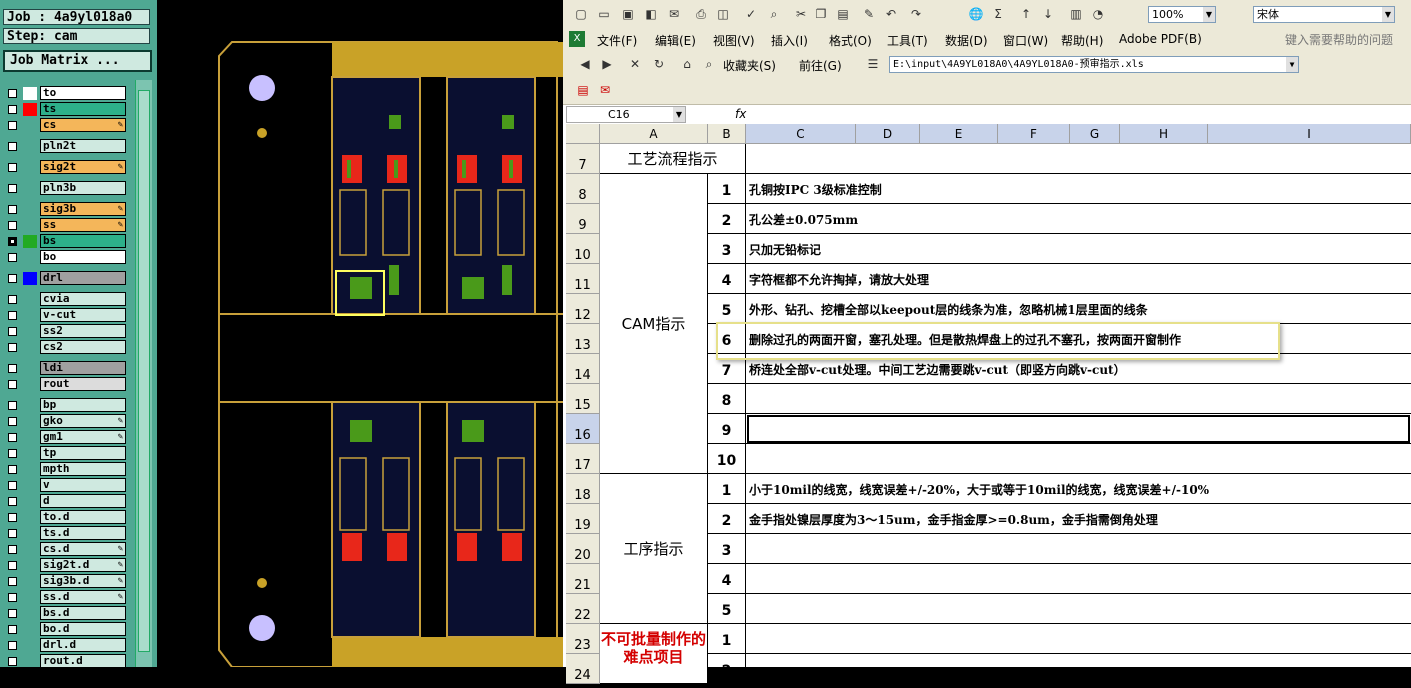 The width and height of the screenshot is (1411, 688). What do you see at coordinates (83, 565) in the screenshot?
I see `layer-name: sig2t.d ✎` at bounding box center [83, 565].